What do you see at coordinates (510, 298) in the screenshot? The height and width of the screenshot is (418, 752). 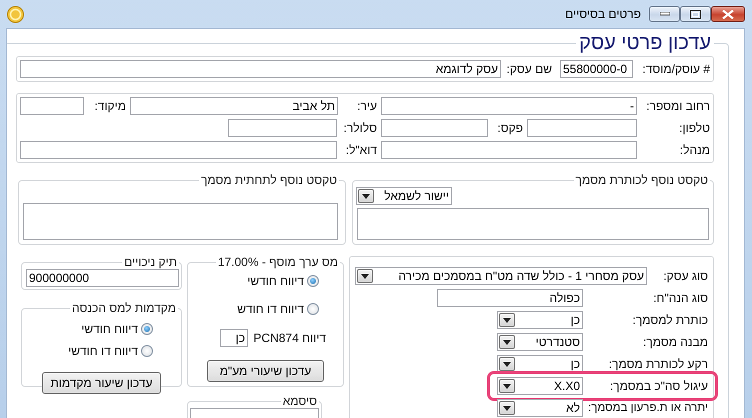 I see `text-field: כפולה` at bounding box center [510, 298].